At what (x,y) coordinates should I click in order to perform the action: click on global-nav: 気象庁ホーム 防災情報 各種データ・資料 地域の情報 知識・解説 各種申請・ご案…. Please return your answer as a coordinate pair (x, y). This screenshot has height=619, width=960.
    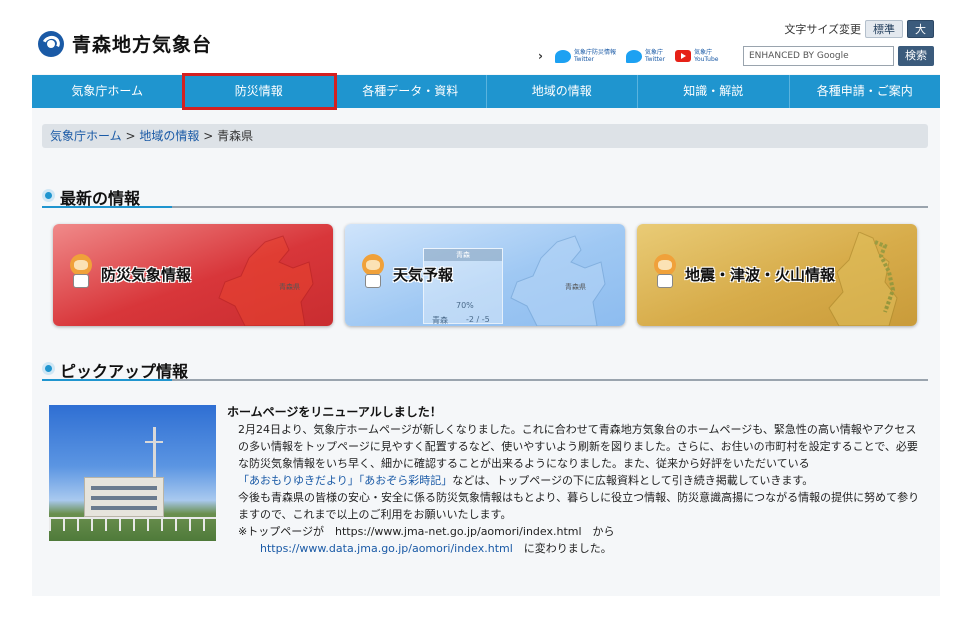
    Looking at the image, I should click on (486, 91).